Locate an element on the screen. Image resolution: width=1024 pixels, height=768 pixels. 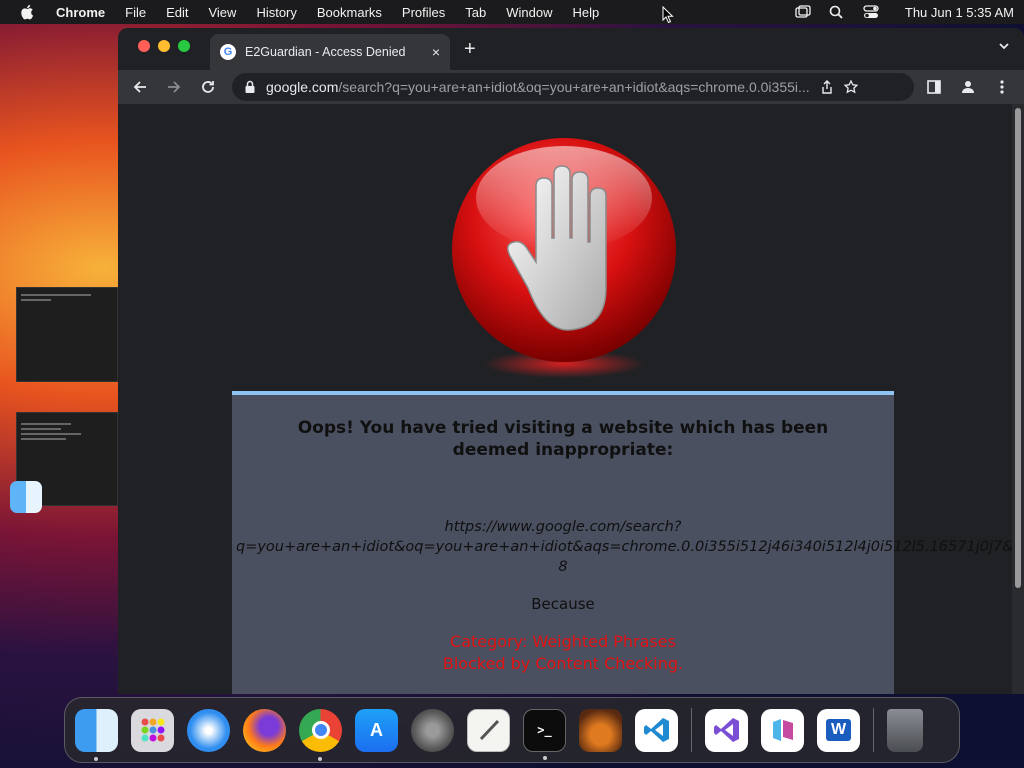
menu-edit: Edit is located at coordinates (177, 12).